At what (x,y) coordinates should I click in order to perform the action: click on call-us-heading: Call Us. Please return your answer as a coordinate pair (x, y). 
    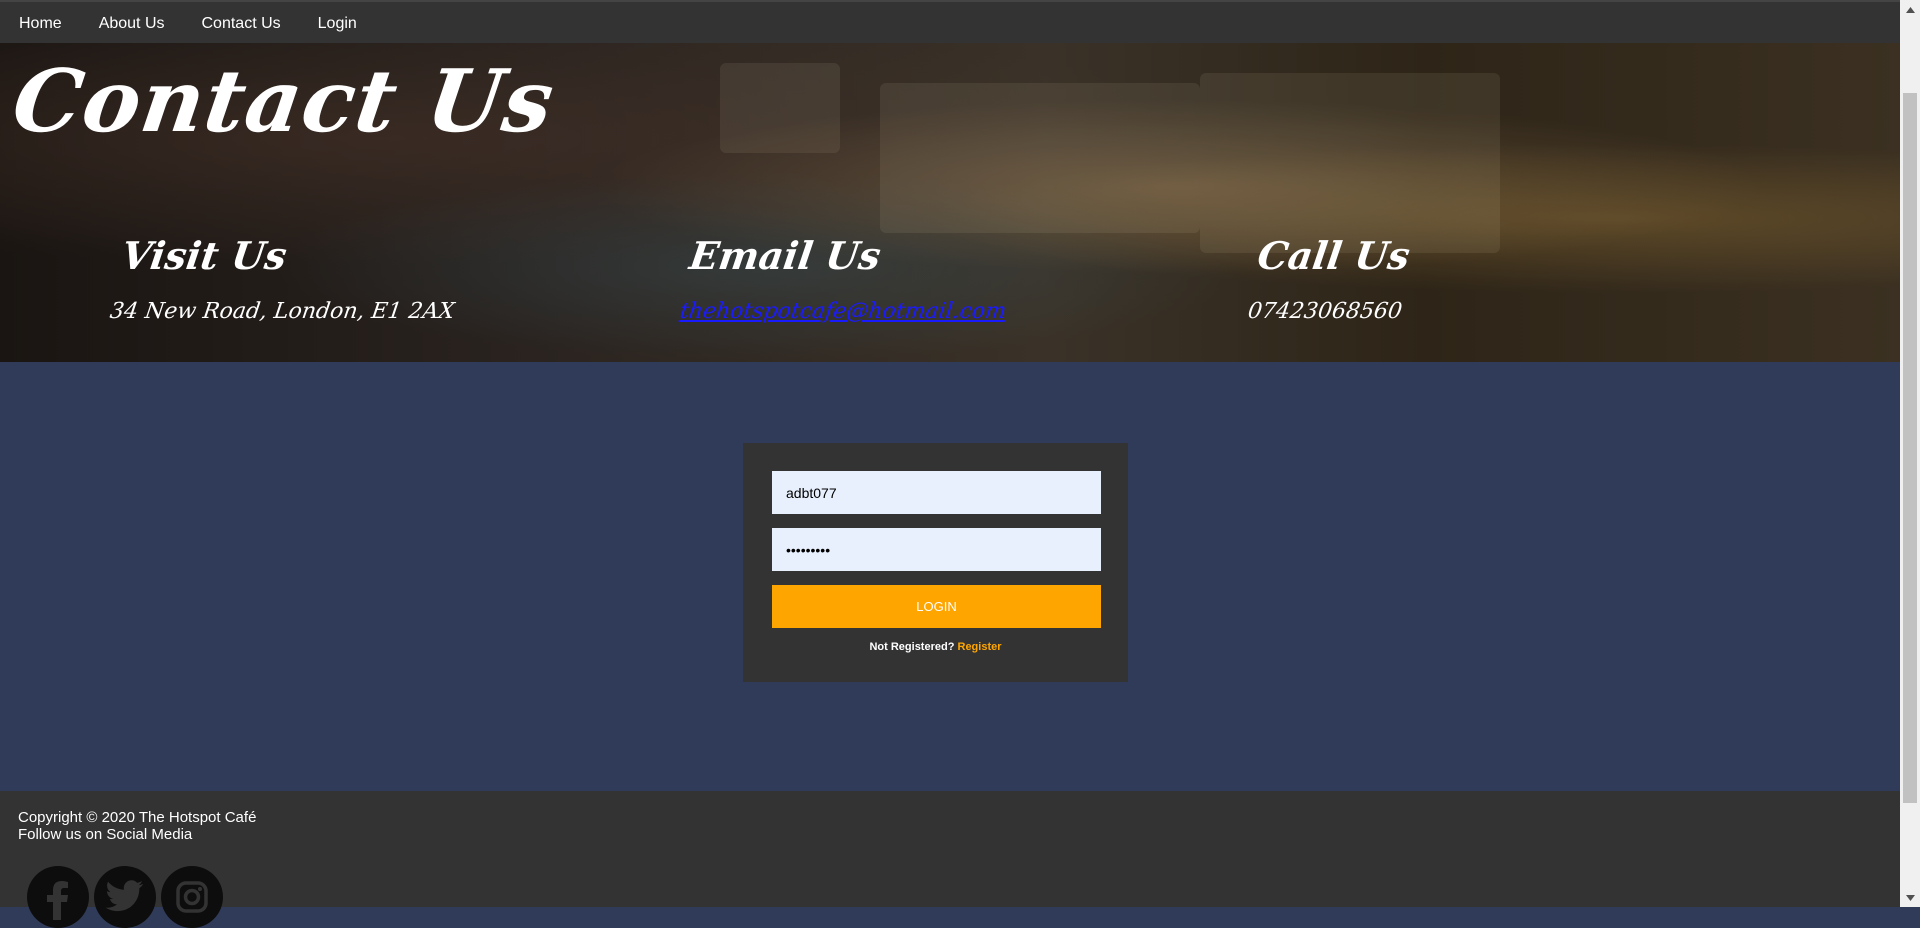
    Looking at the image, I should click on (1333, 255).